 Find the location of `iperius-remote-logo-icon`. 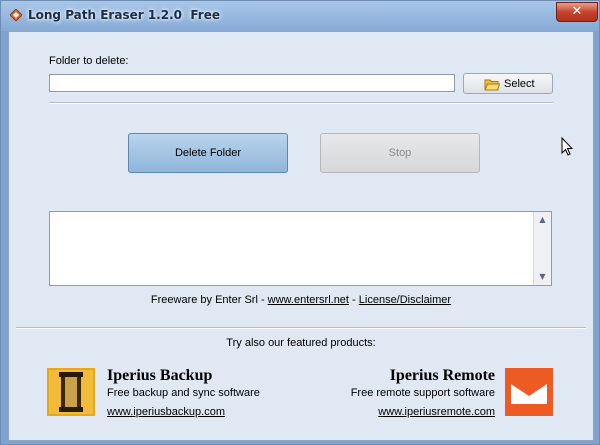

iperius-remote-logo-icon is located at coordinates (529, 392).